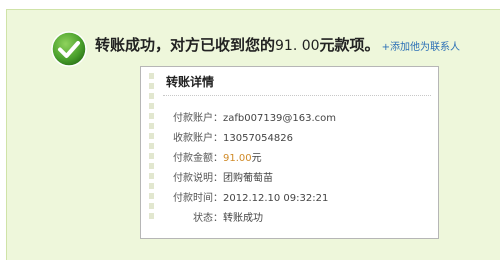 Image resolution: width=500 pixels, height=260 pixels. What do you see at coordinates (256, 158) in the screenshot?
I see `amount-unit: 元` at bounding box center [256, 158].